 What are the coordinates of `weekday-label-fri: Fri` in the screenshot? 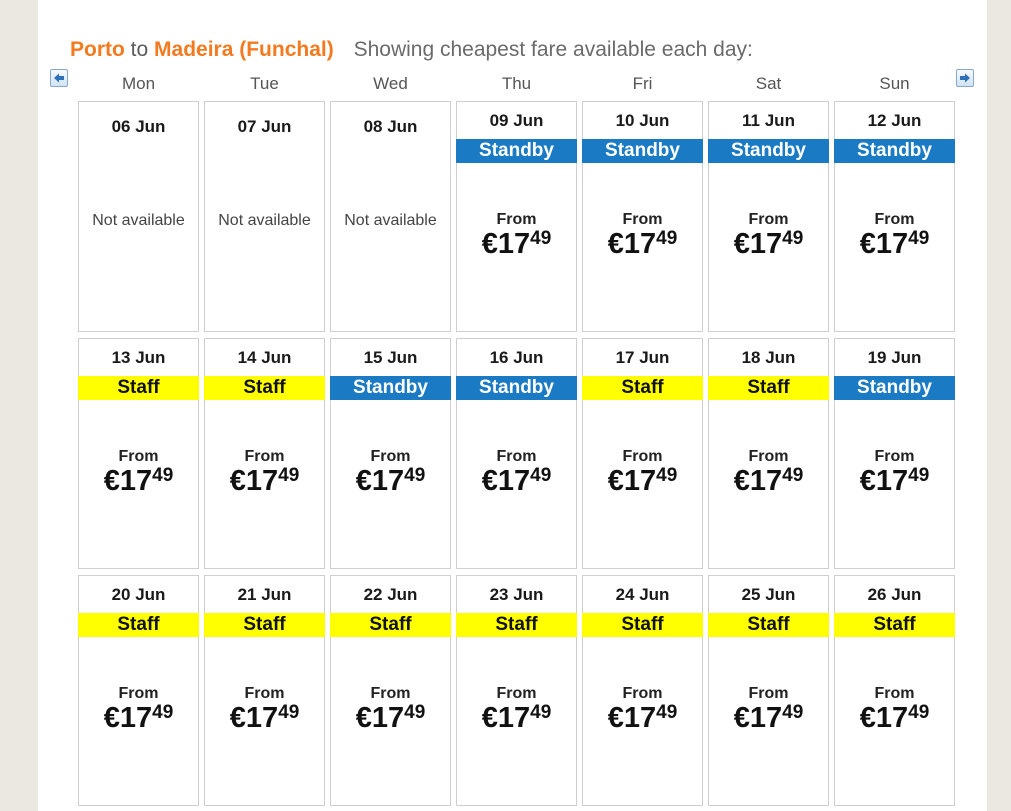 It's located at (642, 83).